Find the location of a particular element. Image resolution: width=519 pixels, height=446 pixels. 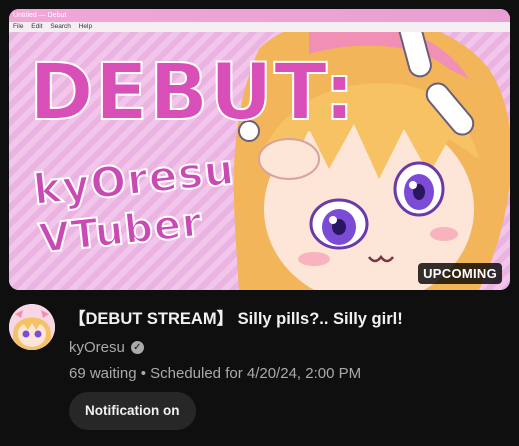

avatar-artwork is located at coordinates (32, 327).